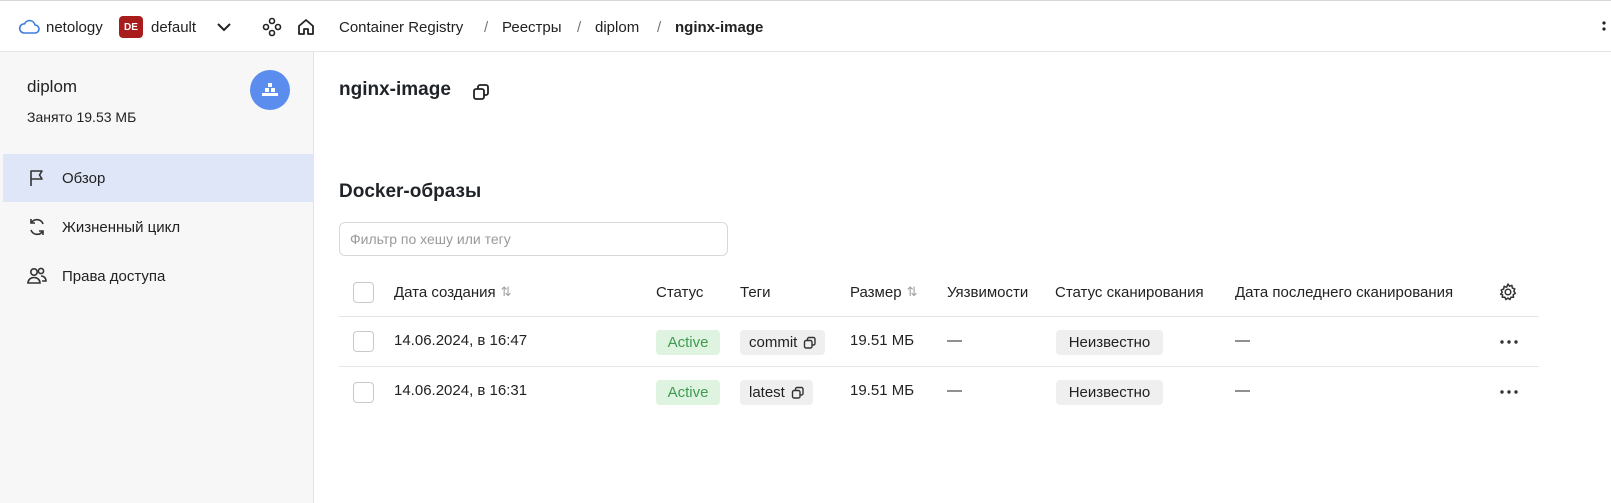 This screenshot has width=1611, height=503. What do you see at coordinates (114, 276) in the screenshot?
I see `sidebar-item-label: Права доступа` at bounding box center [114, 276].